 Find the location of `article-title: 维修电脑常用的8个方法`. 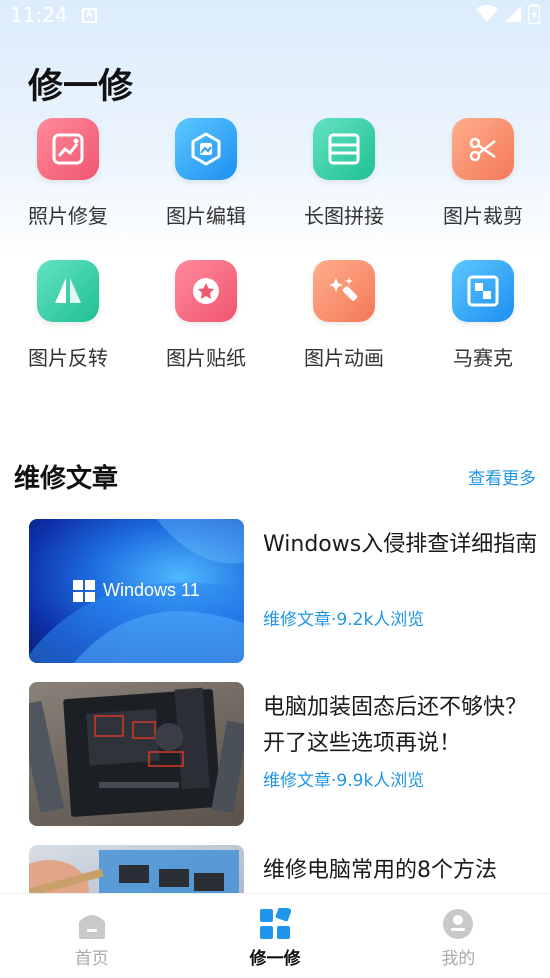

article-title: 维修电脑常用的8个方法 is located at coordinates (380, 870).